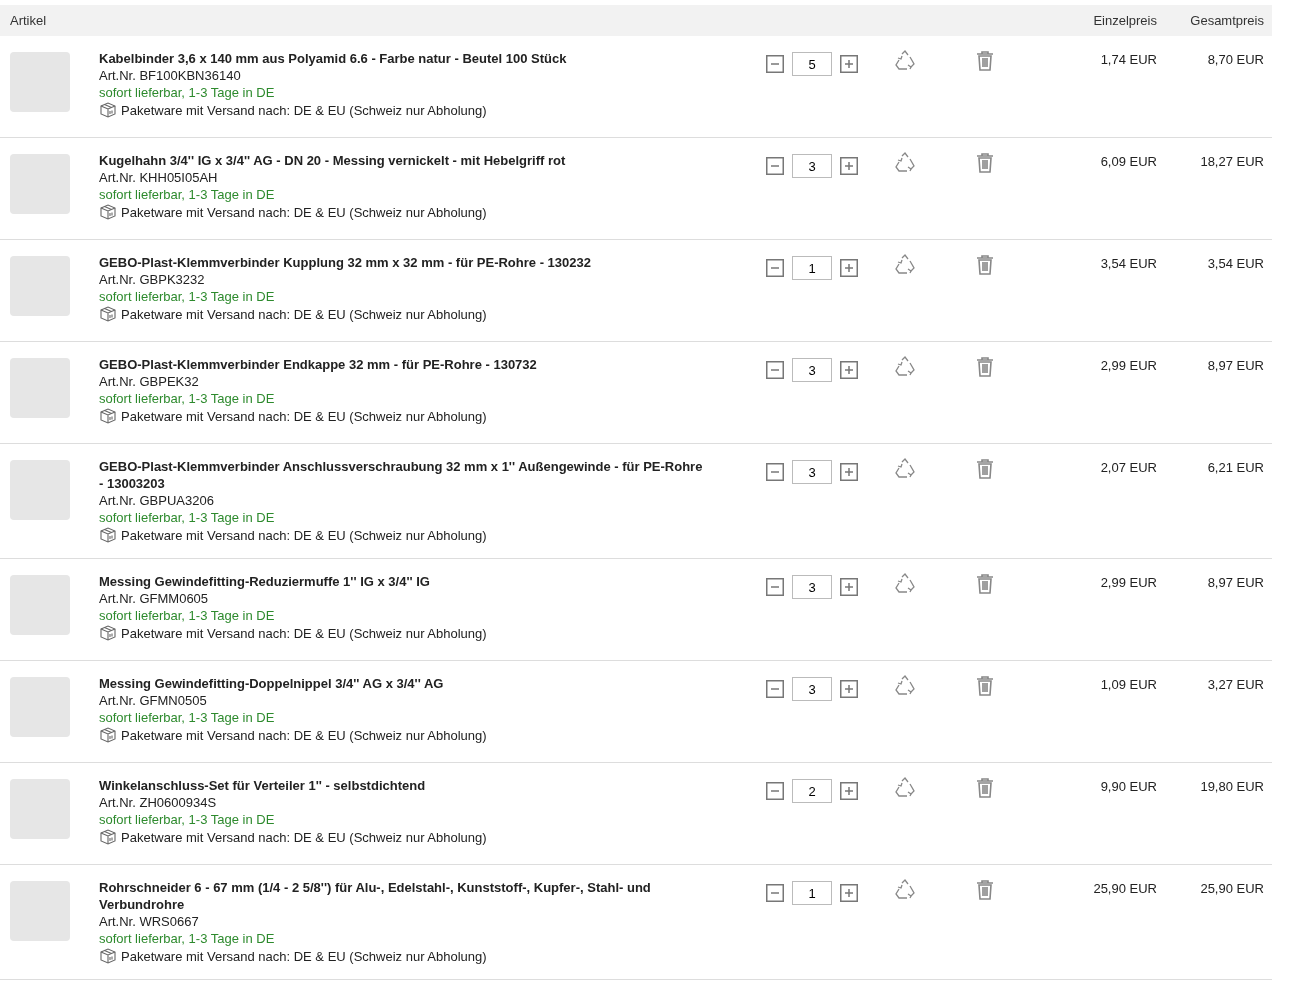  I want to click on column-header: Gesamtpreis, so click(1227, 20).